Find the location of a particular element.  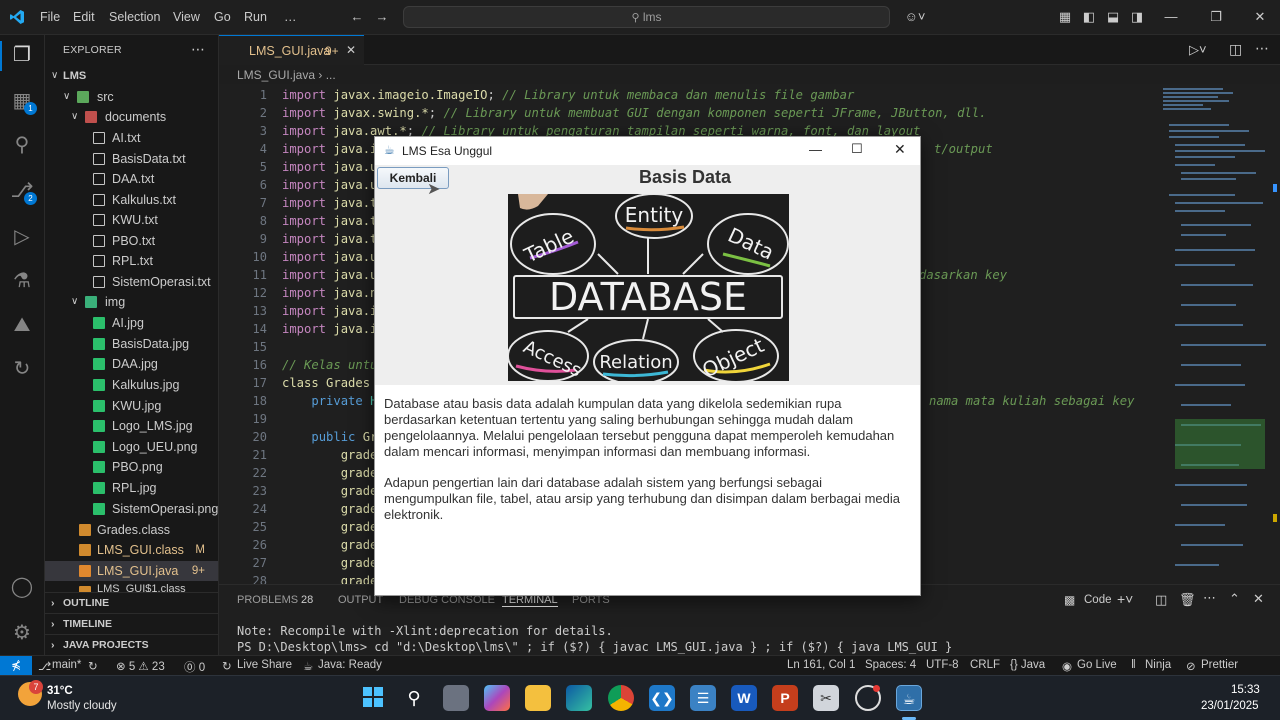

lms-window-titlebar: ☕ LMS Esa Unggul — ☐ ✕ is located at coordinates (647, 151).